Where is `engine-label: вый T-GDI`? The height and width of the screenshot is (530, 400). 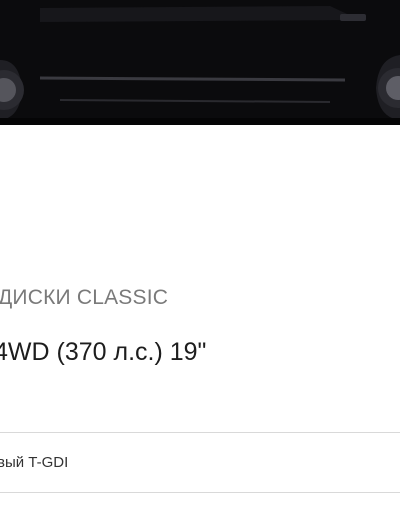
engine-label: вый T-GDI is located at coordinates (34, 462).